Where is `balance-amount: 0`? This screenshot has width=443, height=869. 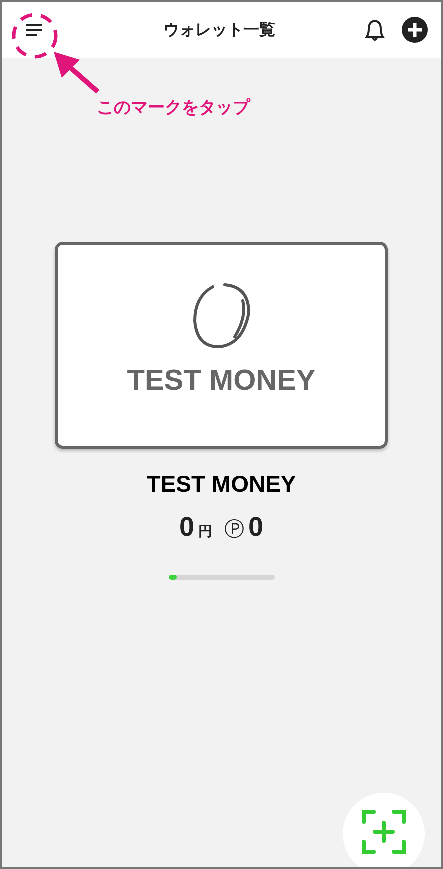 balance-amount: 0 is located at coordinates (186, 527).